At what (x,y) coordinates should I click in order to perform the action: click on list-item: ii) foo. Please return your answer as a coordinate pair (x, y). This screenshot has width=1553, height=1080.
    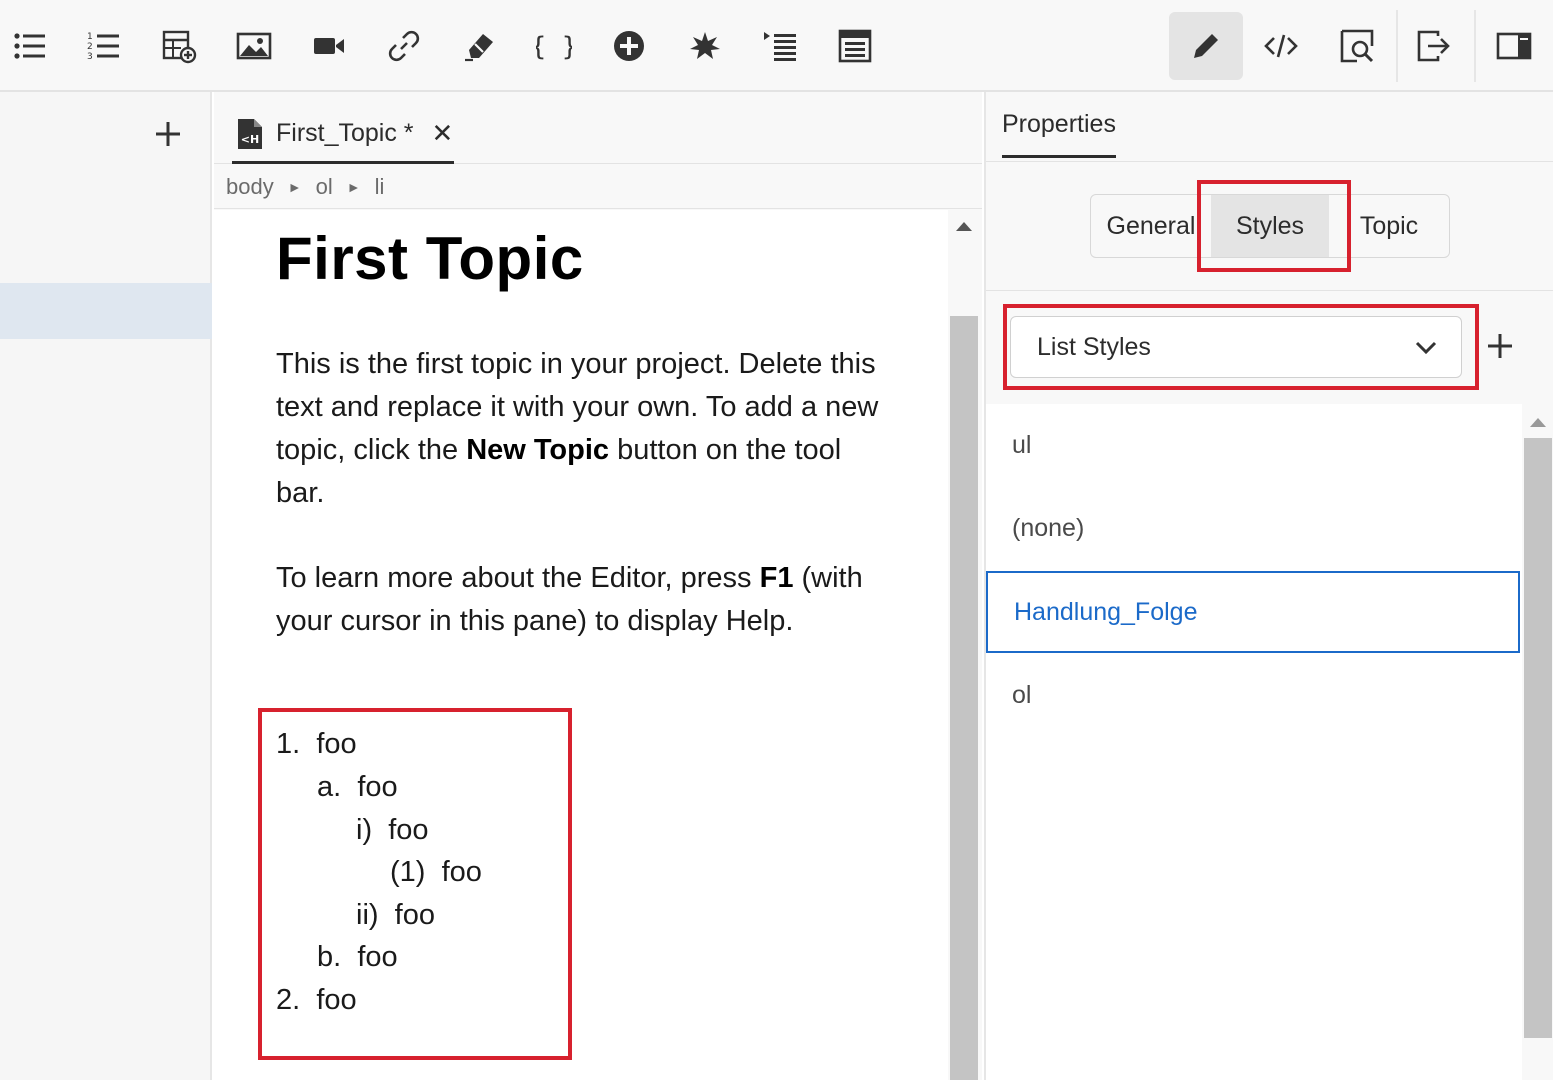
    Looking at the image, I should click on (395, 915).